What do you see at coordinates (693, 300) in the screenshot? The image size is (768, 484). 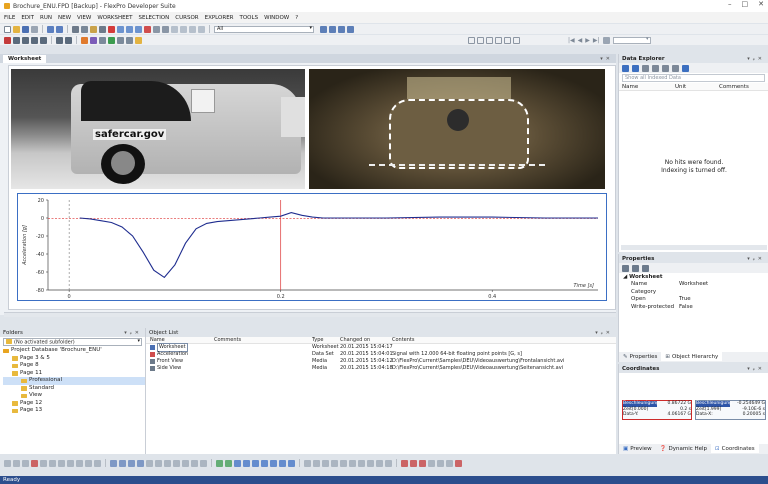 I see `property-row: Open True` at bounding box center [693, 300].